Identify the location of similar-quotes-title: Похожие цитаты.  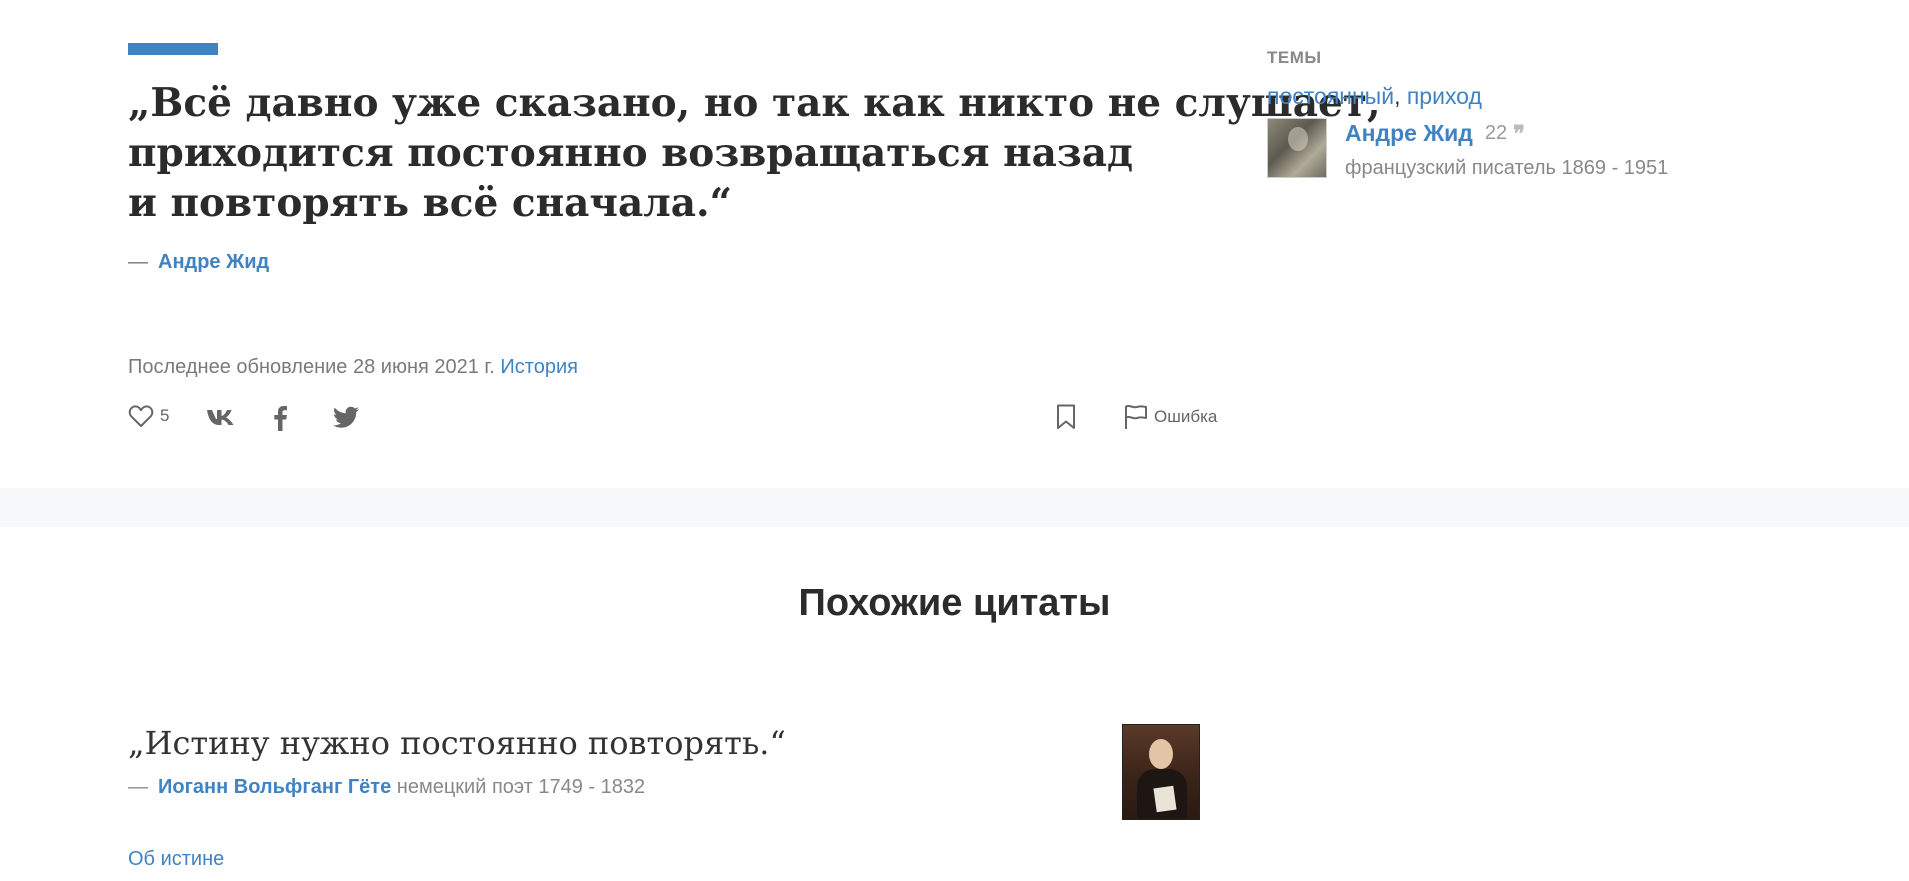
(954, 603).